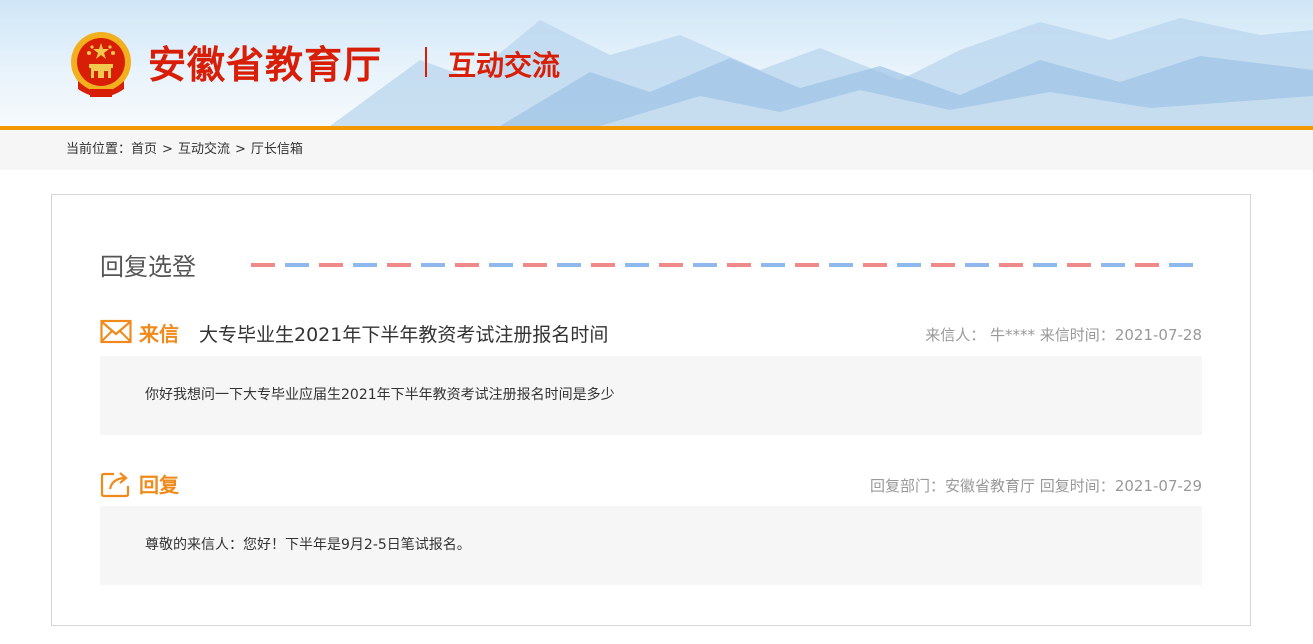 The width and height of the screenshot is (1313, 644). Describe the element at coordinates (101, 64) in the screenshot. I see `national-emblem-icon` at that location.